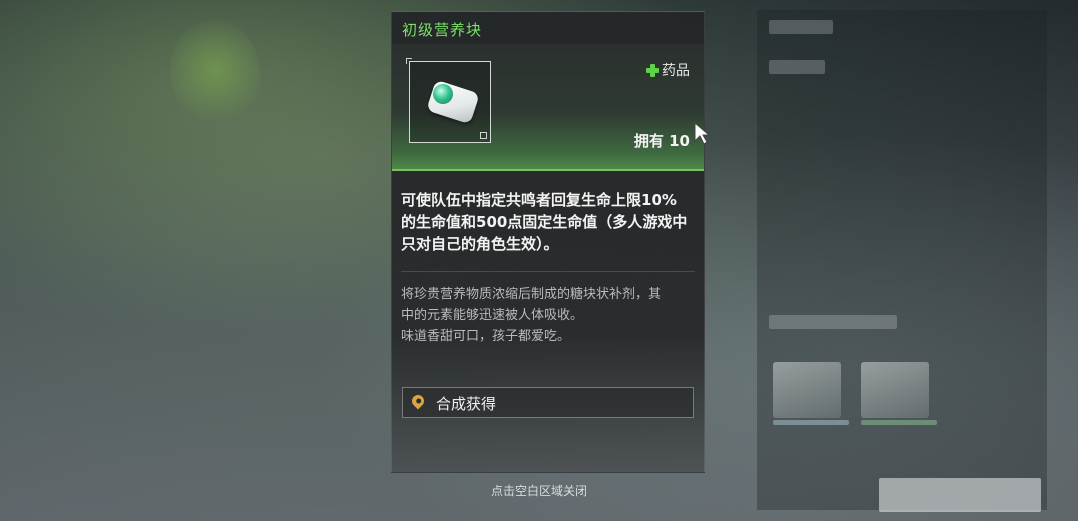  Describe the element at coordinates (466, 404) in the screenshot. I see `source-label: 合成获得` at that location.